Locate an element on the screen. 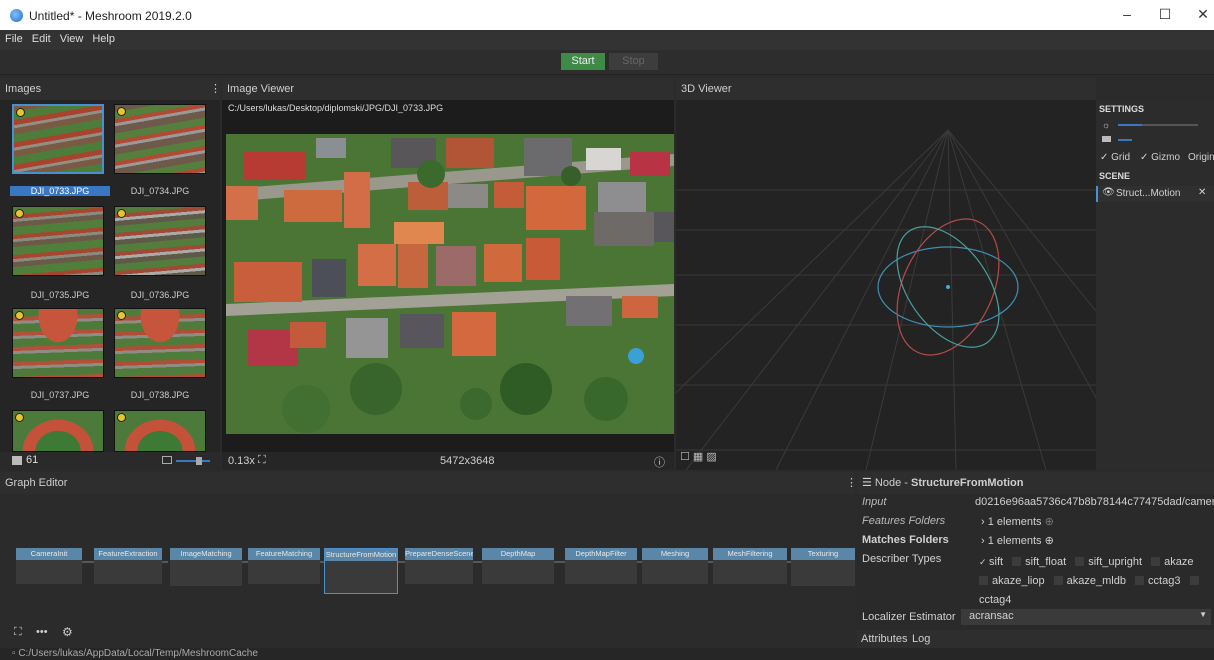  visibility-icon: 👁 is located at coordinates (1108, 192).